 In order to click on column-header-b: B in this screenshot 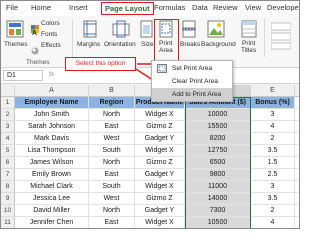, I will do `click(112, 91)`.